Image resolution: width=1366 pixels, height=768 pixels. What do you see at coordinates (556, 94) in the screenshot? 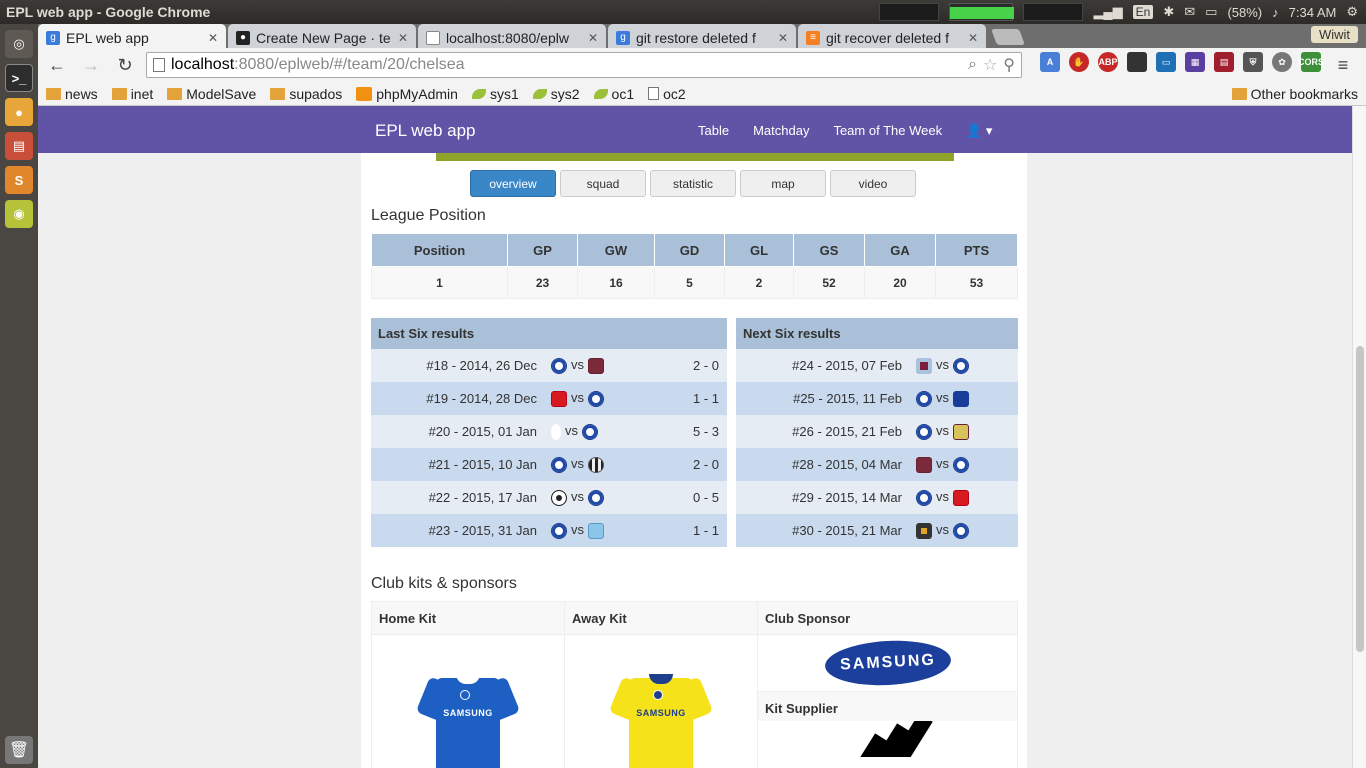
I see `bookmark-item: sys2` at bounding box center [556, 94].